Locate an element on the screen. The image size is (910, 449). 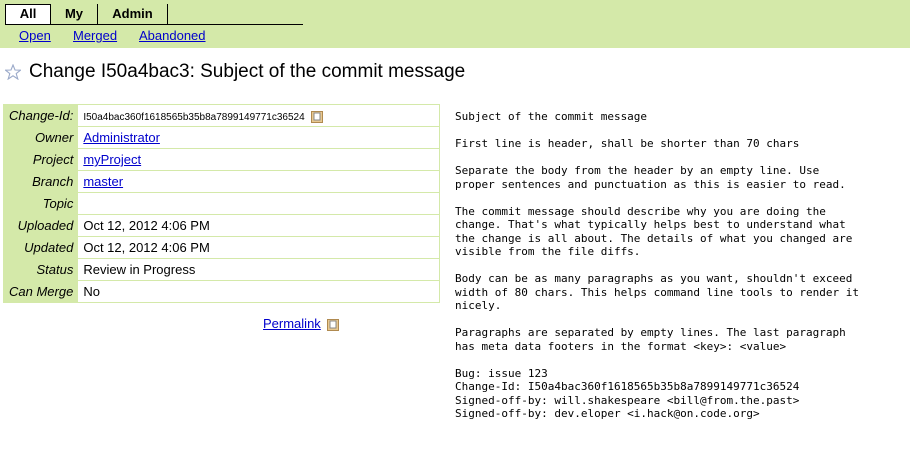
link-merged: Merged is located at coordinates (95, 35).